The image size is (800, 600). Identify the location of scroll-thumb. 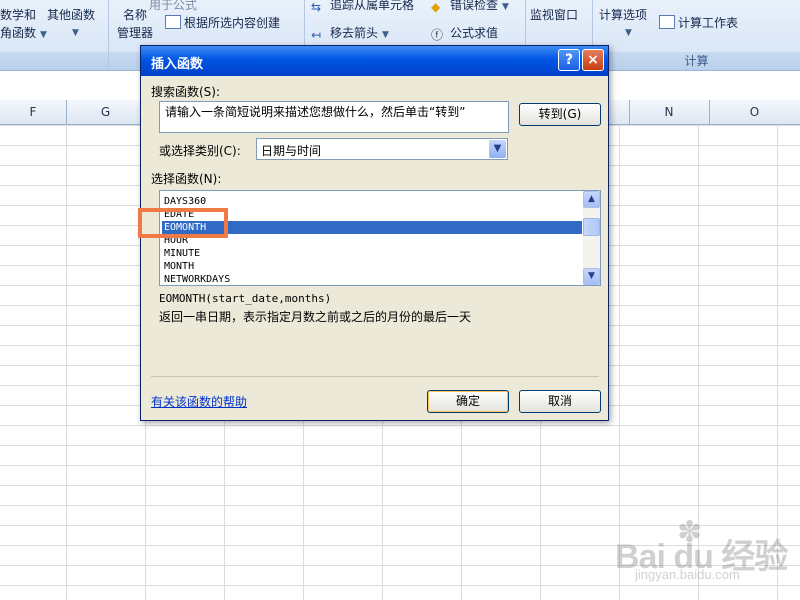
(591, 227).